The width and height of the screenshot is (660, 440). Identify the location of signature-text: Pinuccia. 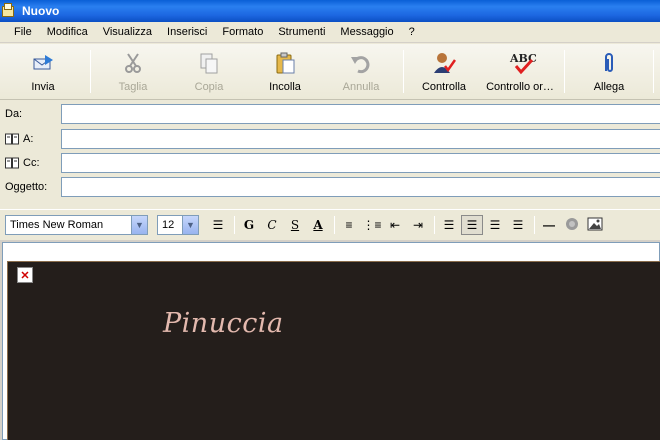
(223, 323).